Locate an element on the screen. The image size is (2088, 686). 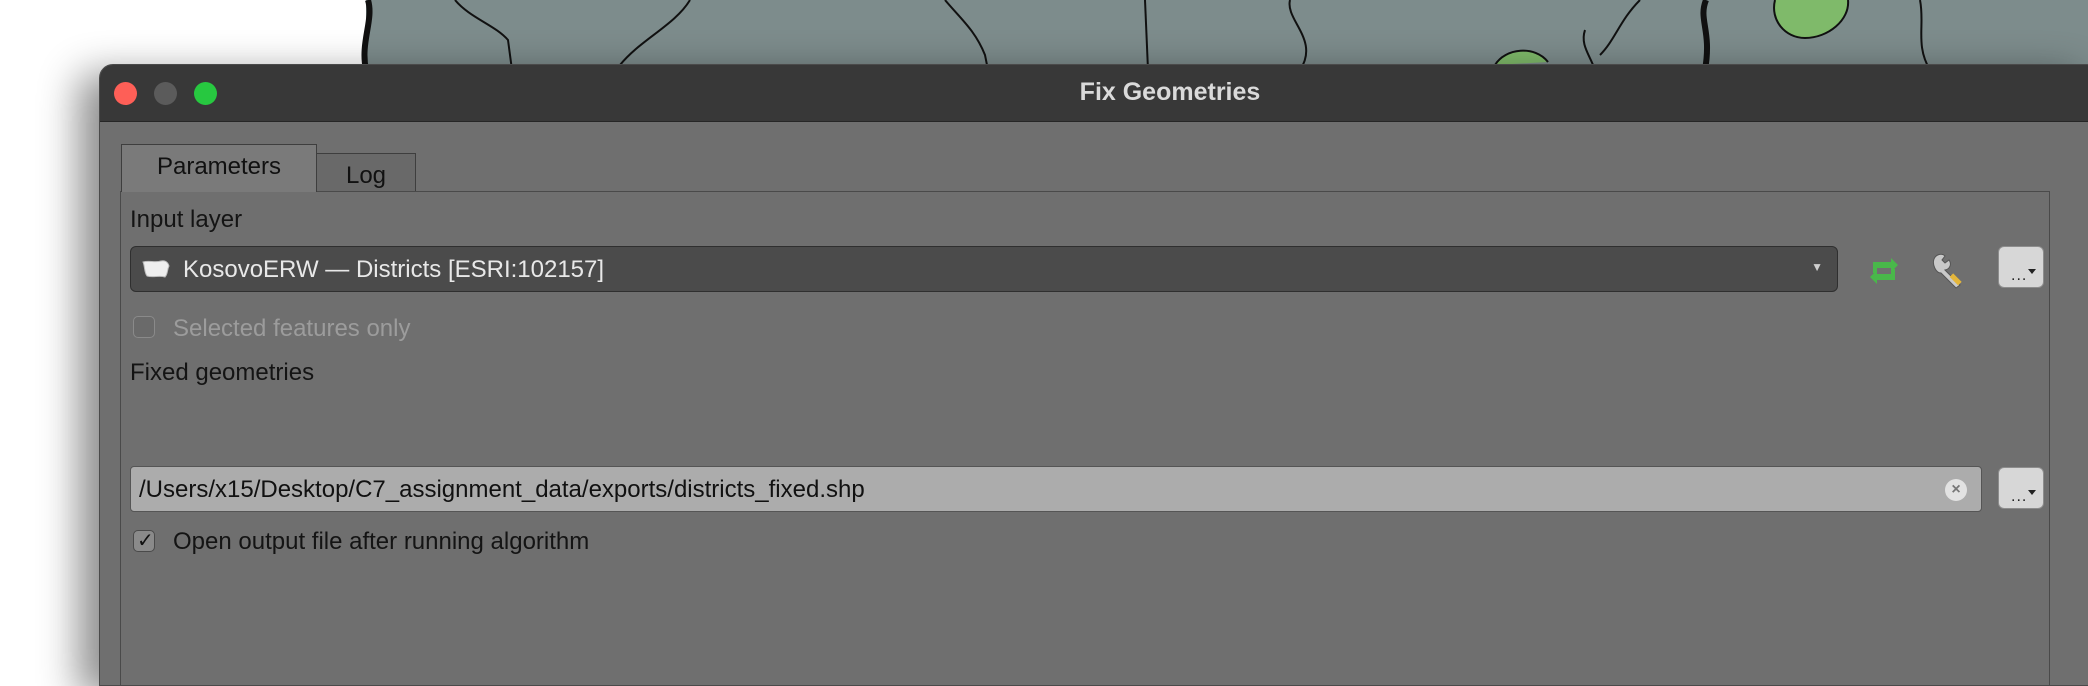
open-output-label: Open output file after running algorithm is located at coordinates (381, 541).